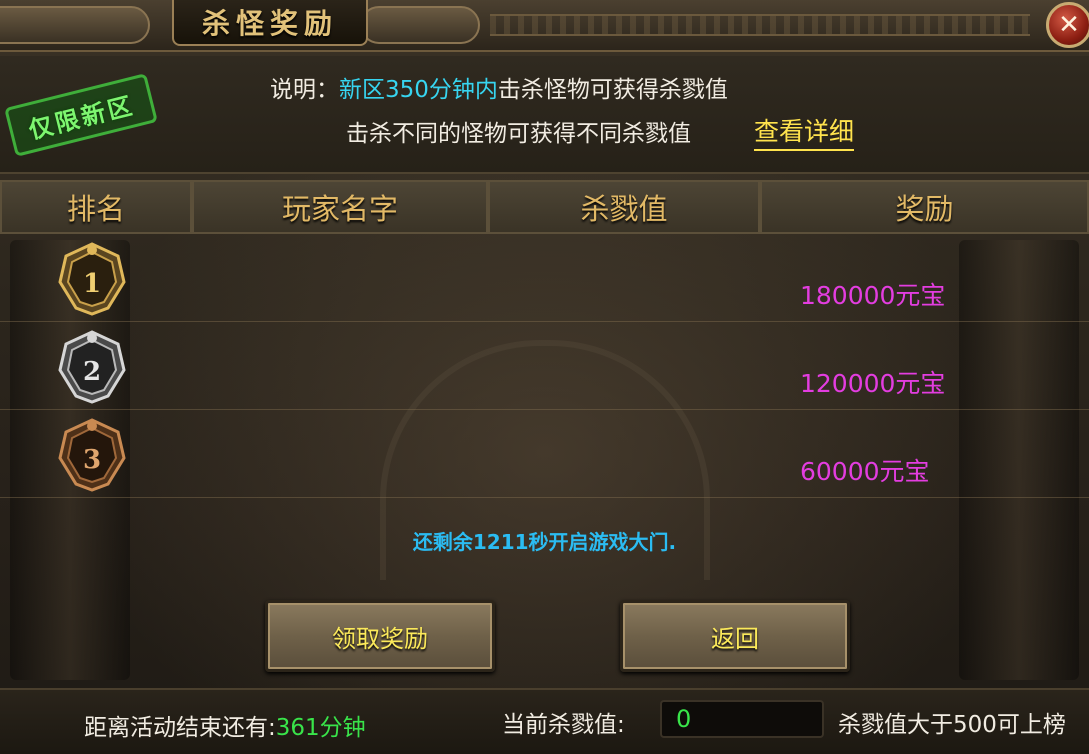  I want to click on bronze-medal-icon: 3, so click(92, 455).